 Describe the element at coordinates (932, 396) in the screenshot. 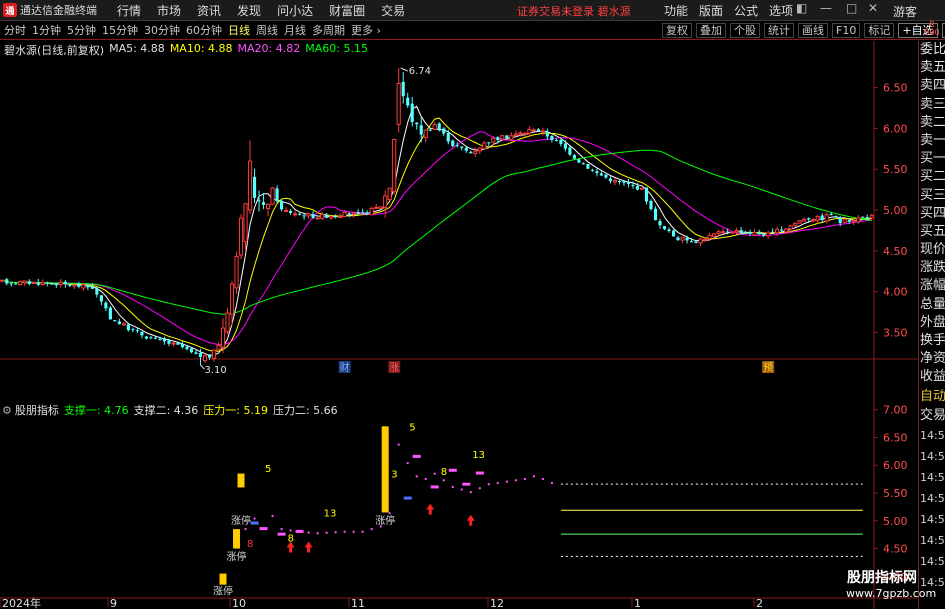

I see `auto-button: 自动` at that location.